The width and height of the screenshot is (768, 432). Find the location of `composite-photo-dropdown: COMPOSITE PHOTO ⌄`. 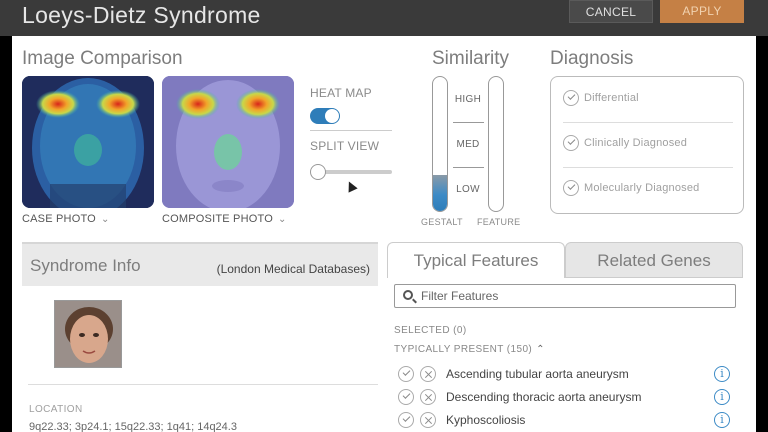

composite-photo-dropdown: COMPOSITE PHOTO ⌄ is located at coordinates (224, 219).